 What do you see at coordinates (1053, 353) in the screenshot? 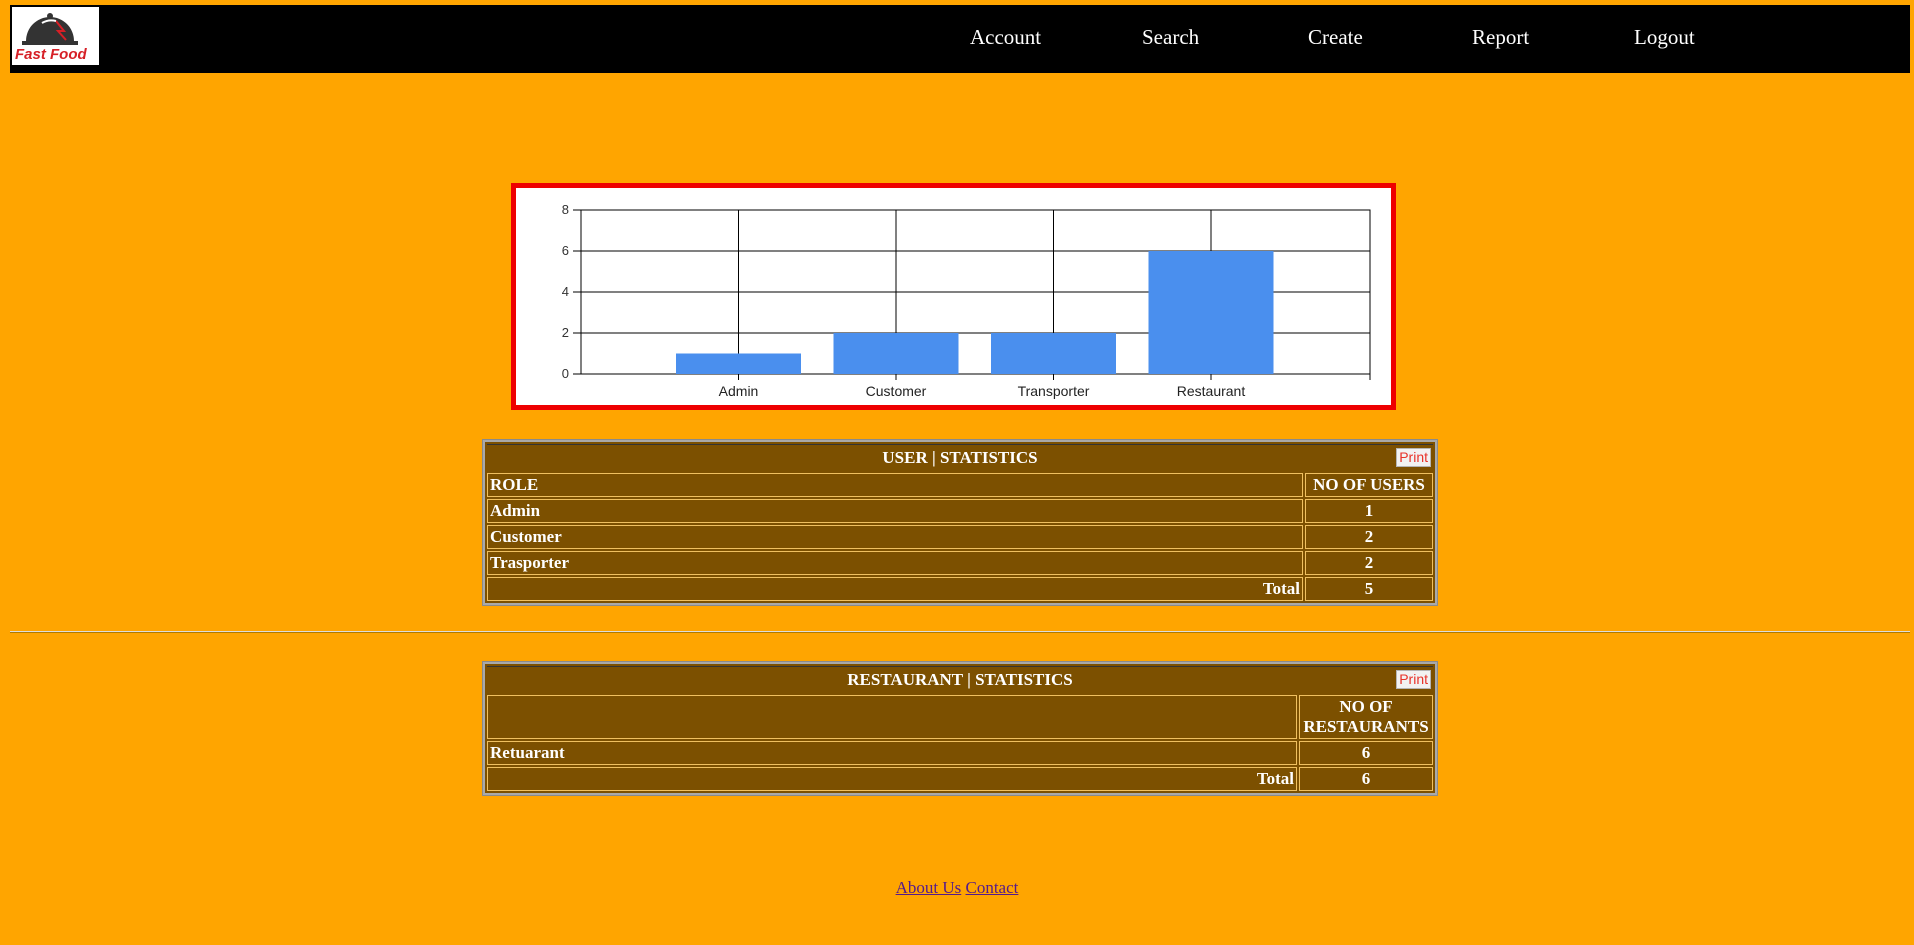
I see `bar-transporter` at bounding box center [1053, 353].